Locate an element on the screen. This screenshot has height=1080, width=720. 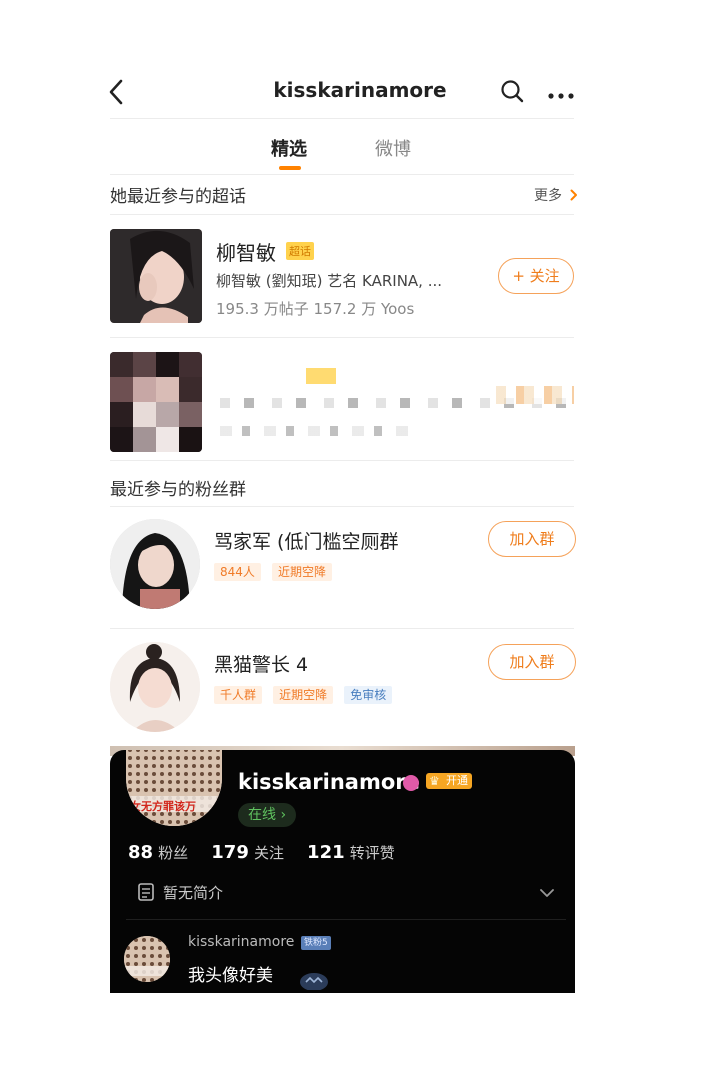
follow-button: + 关注 is located at coordinates (536, 276).